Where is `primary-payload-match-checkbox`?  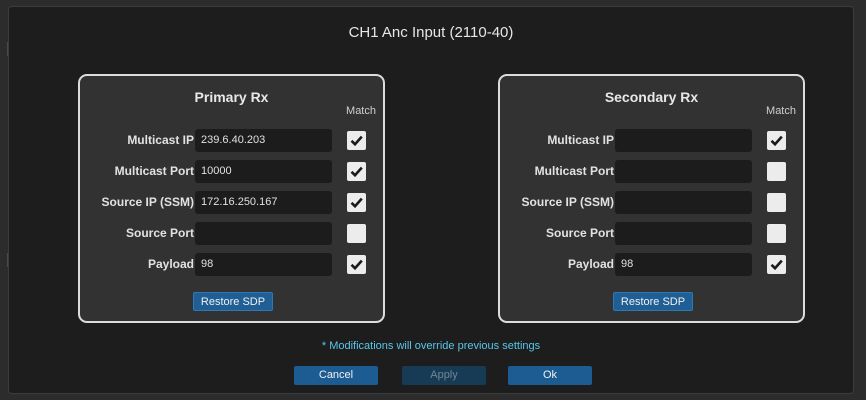 primary-payload-match-checkbox is located at coordinates (356, 264).